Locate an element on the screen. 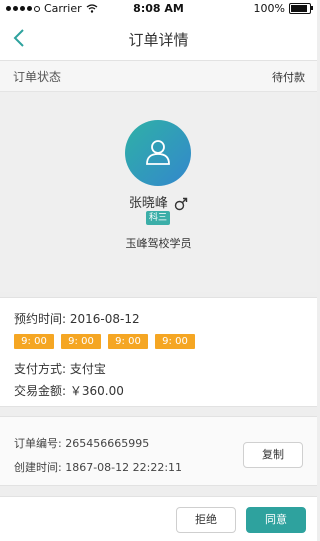  page-title: 订单详情 is located at coordinates (158, 40).